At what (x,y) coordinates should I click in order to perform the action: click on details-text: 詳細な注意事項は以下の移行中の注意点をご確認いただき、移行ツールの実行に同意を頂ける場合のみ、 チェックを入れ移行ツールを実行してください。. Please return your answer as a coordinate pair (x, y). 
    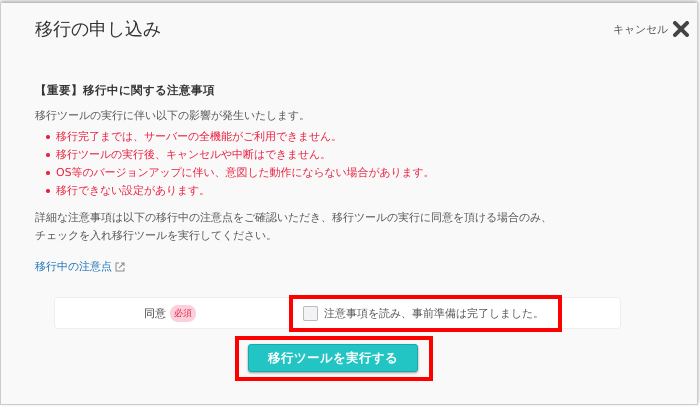
    Looking at the image, I should click on (294, 227).